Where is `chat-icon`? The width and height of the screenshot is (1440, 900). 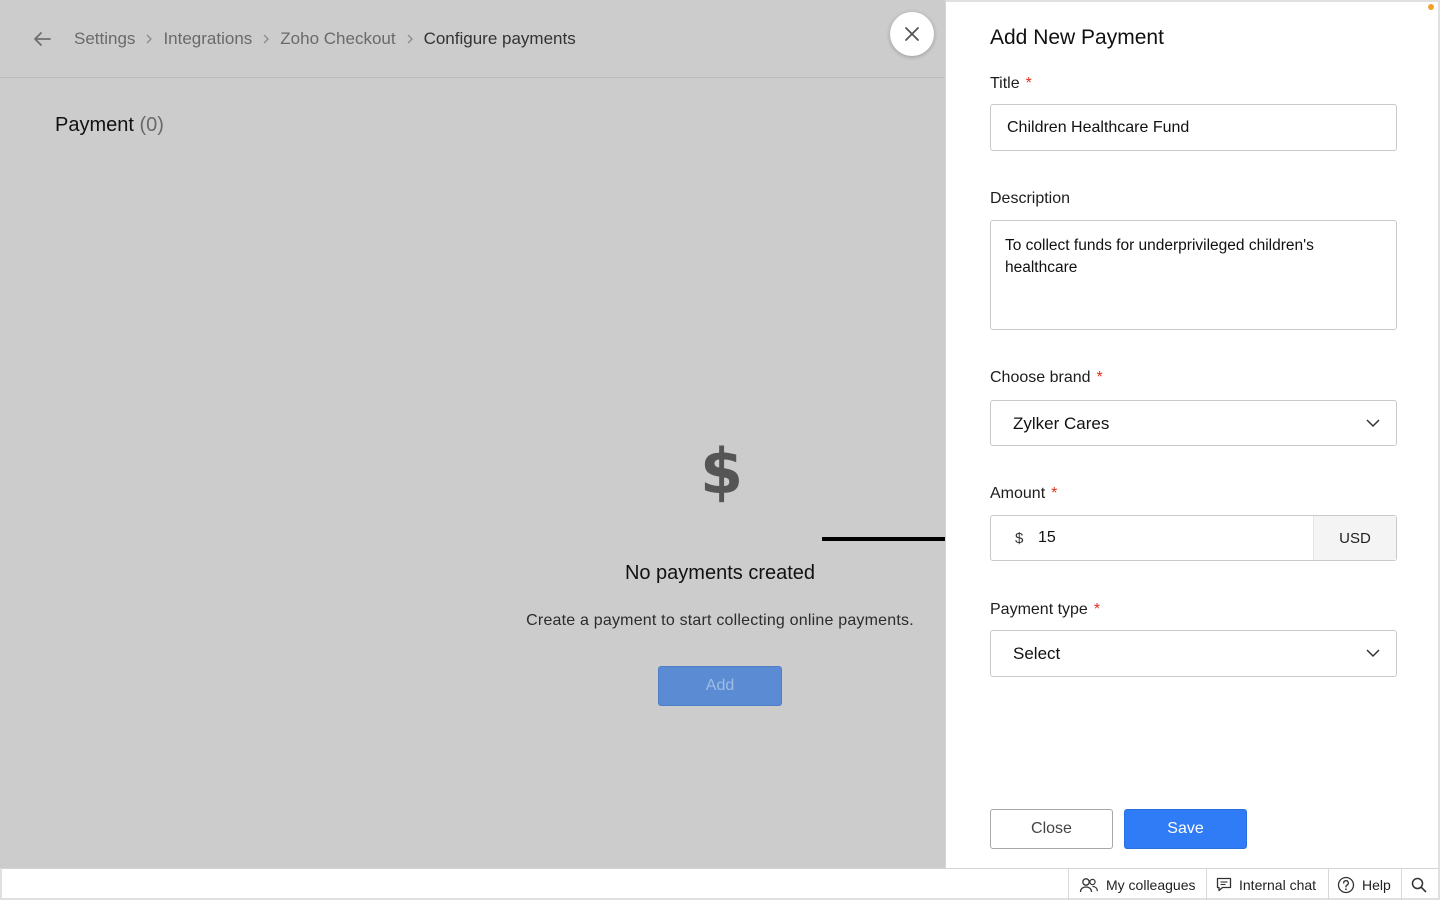 chat-icon is located at coordinates (1224, 884).